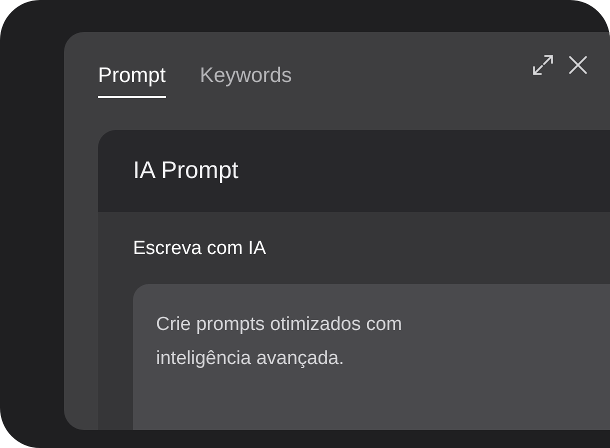 The height and width of the screenshot is (448, 610). What do you see at coordinates (200, 249) in the screenshot?
I see `section-label: Escreva com IA` at bounding box center [200, 249].